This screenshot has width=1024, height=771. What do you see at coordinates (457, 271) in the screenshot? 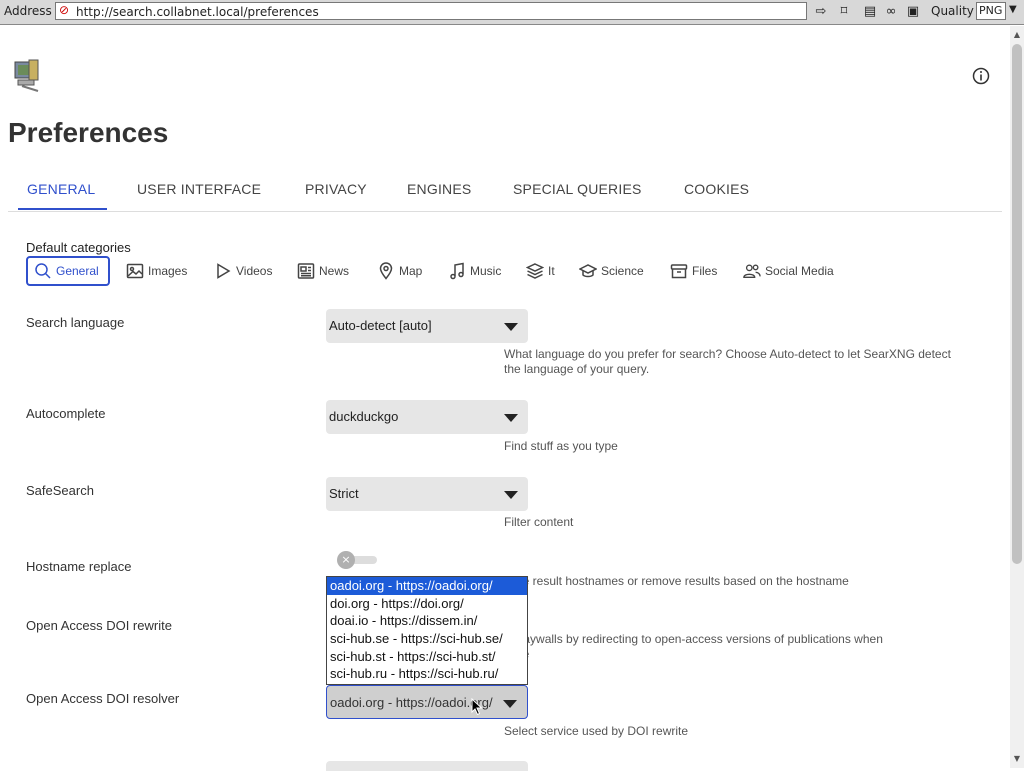
I see `music-icon` at bounding box center [457, 271].